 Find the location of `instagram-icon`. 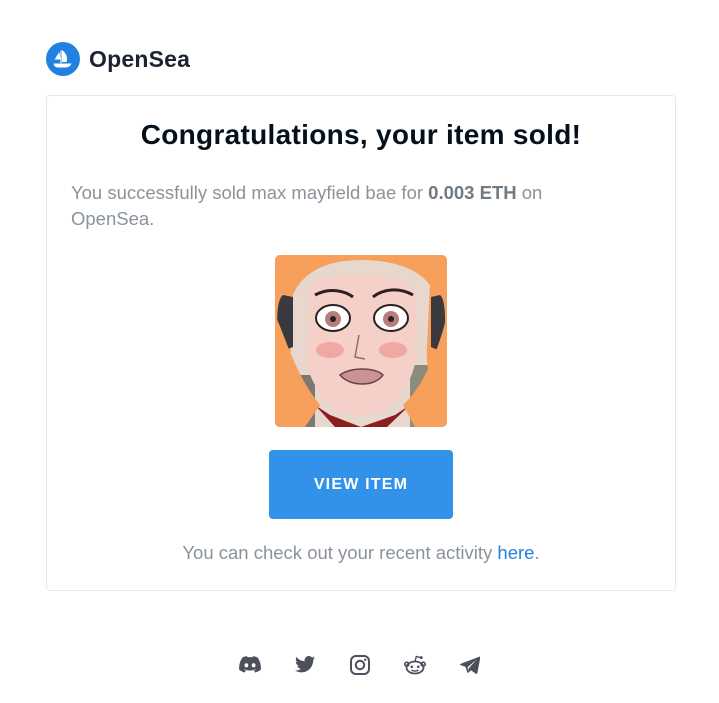

instagram-icon is located at coordinates (359, 664).